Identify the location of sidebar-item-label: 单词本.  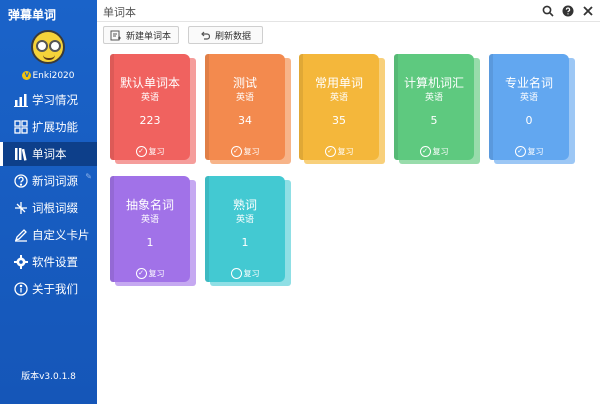
(49, 154).